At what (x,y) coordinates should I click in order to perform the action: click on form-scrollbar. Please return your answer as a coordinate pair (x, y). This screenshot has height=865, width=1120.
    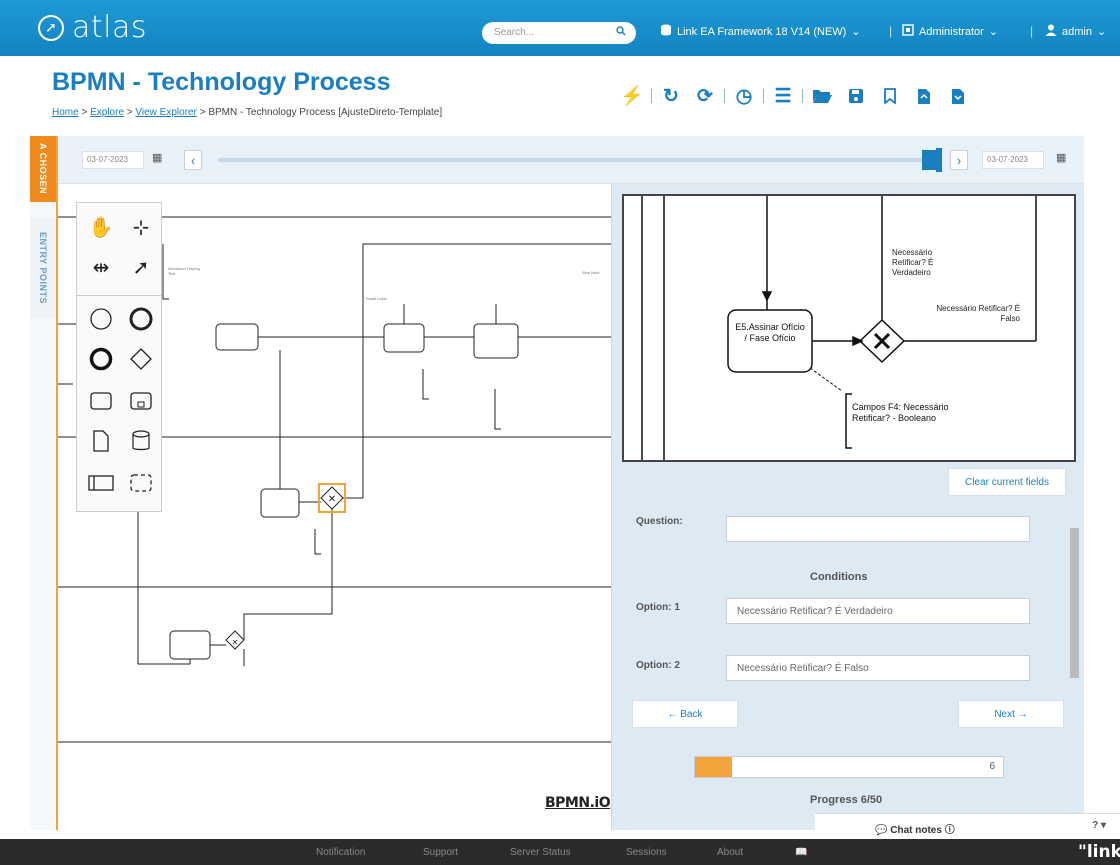
    Looking at the image, I should click on (1074, 606).